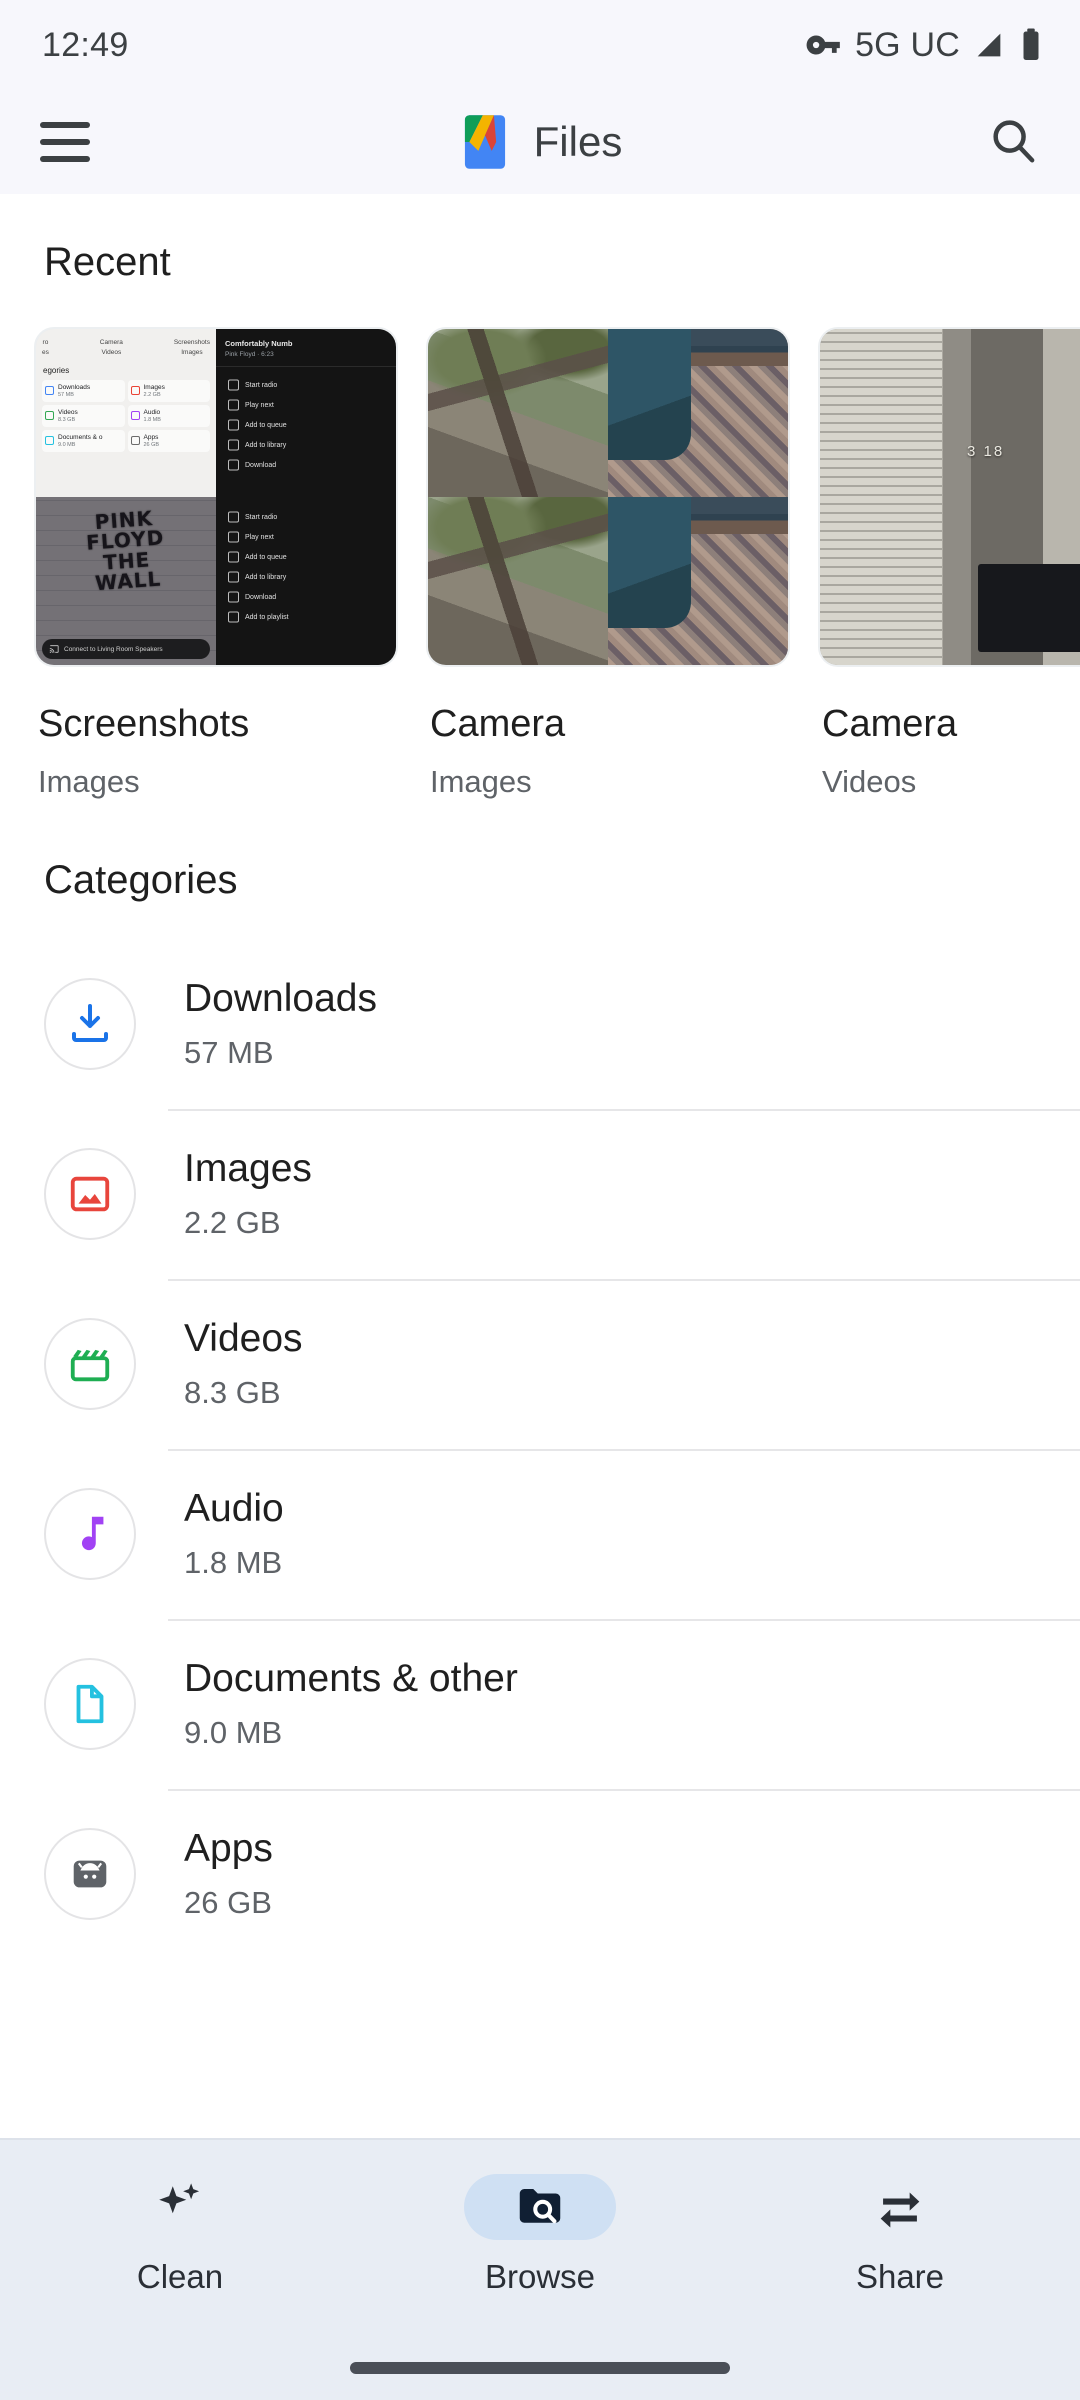 Image resolution: width=1080 pixels, height=2400 pixels. What do you see at coordinates (259, 343) in the screenshot?
I see `thumb-track-title: Comfortably Numb` at bounding box center [259, 343].